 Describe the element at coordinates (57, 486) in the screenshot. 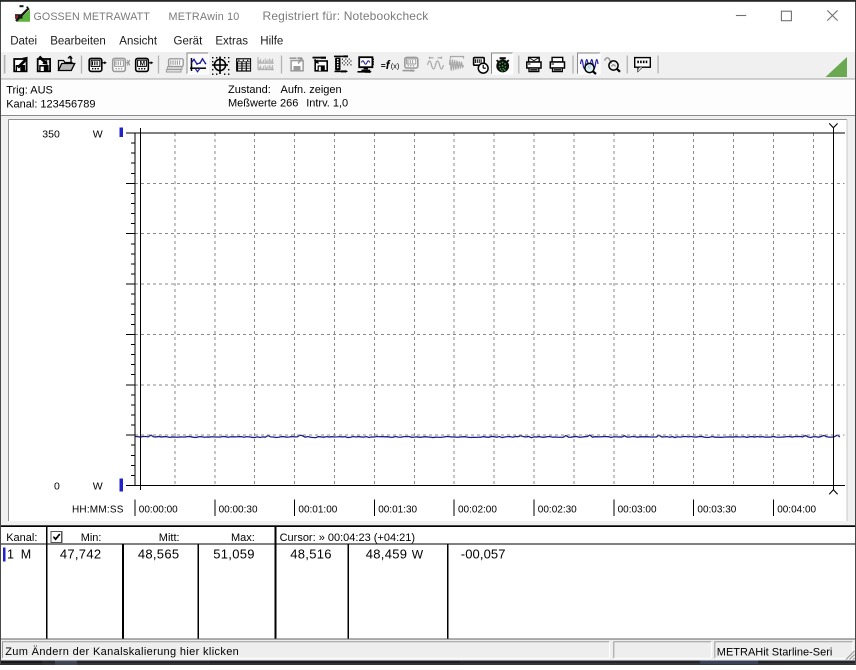

I see `svg-text: 0` at that location.